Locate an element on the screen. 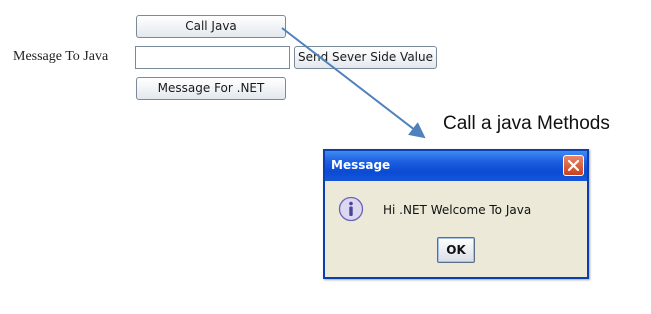  dialog-message: Hi .NET Welcome To Java is located at coordinates (457, 210).